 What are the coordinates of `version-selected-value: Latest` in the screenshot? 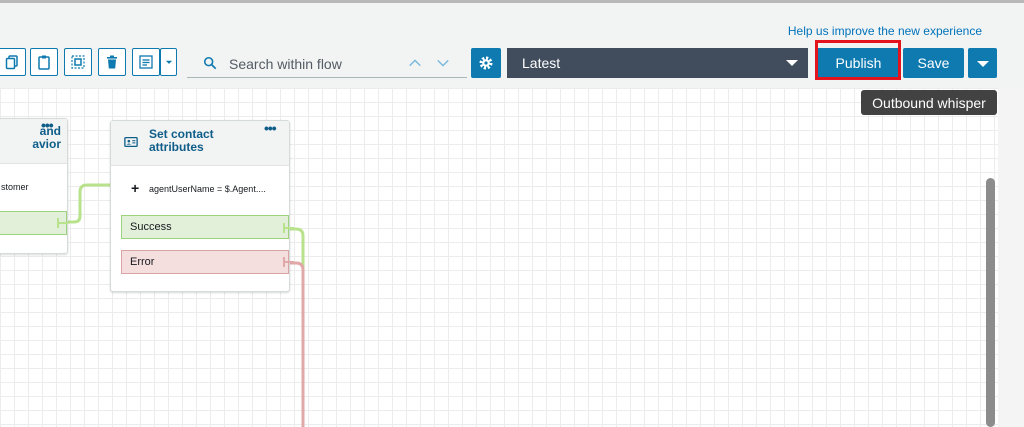 It's located at (541, 63).